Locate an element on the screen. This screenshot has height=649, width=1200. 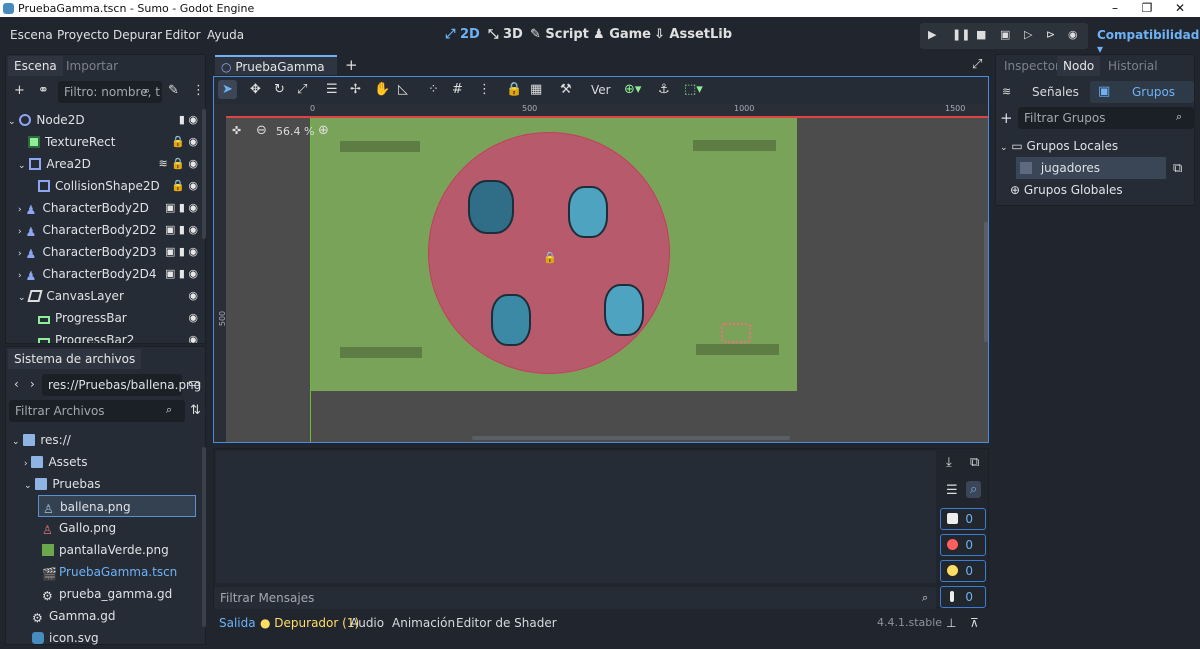
log-counter-errors: 0 is located at coordinates (963, 545).